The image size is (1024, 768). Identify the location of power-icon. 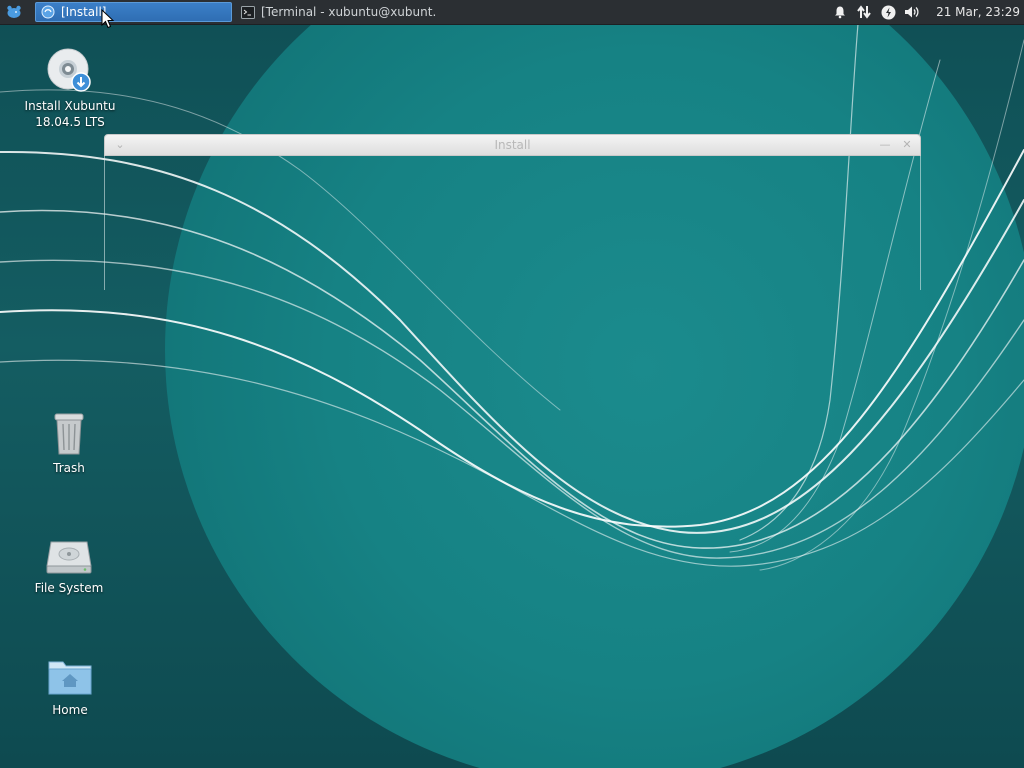
(888, 12).